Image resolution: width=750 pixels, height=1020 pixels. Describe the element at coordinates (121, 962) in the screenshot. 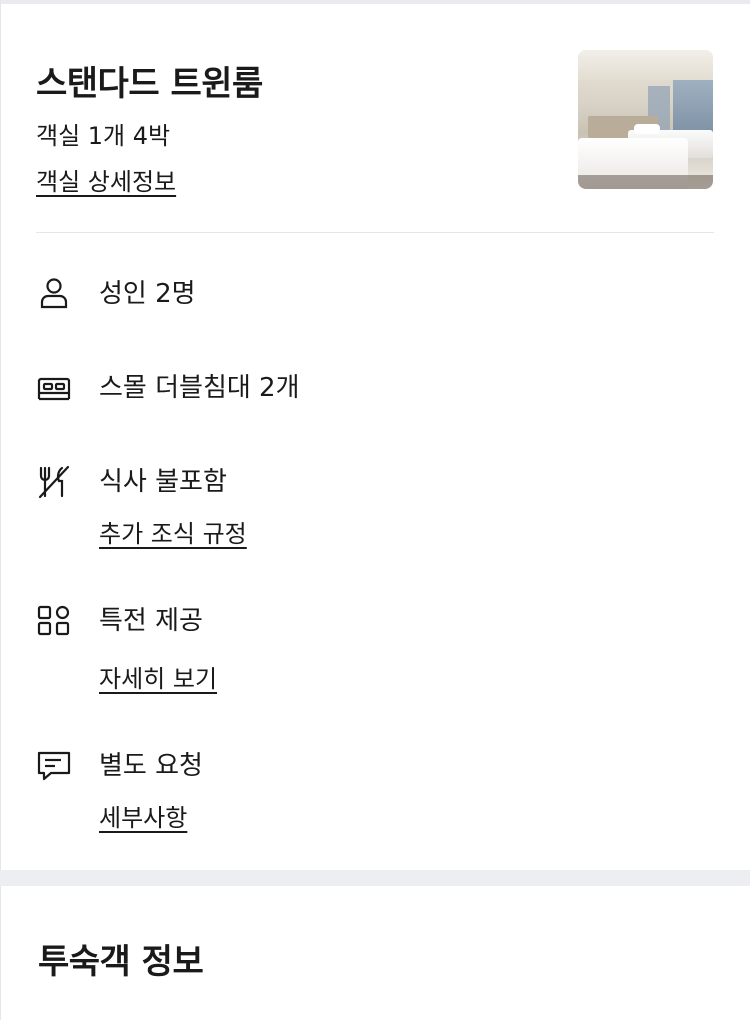

I see `guest-info-title: 투숙객 정보` at that location.